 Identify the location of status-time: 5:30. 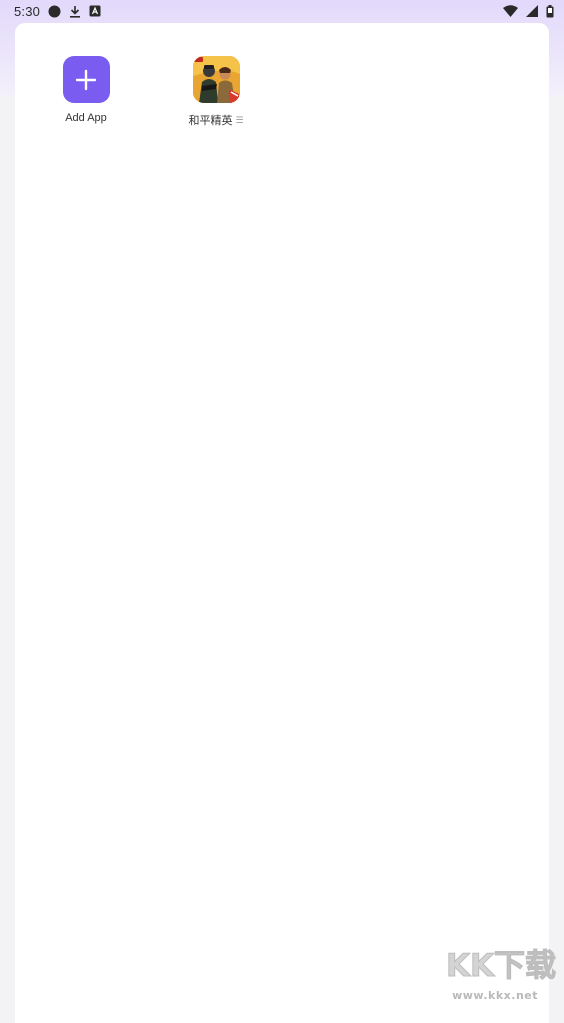
(27, 11).